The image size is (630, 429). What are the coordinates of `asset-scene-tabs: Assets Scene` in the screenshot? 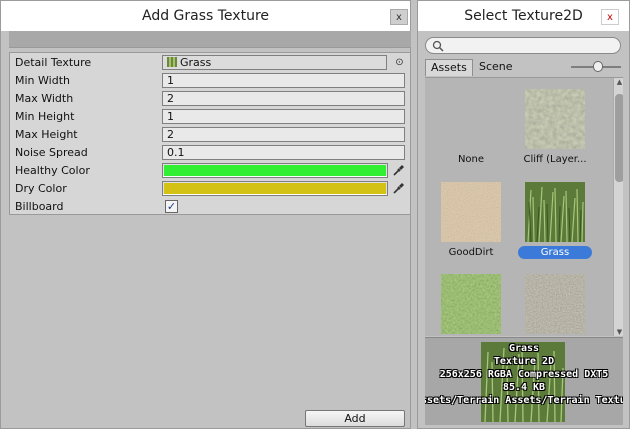 It's located at (523, 67).